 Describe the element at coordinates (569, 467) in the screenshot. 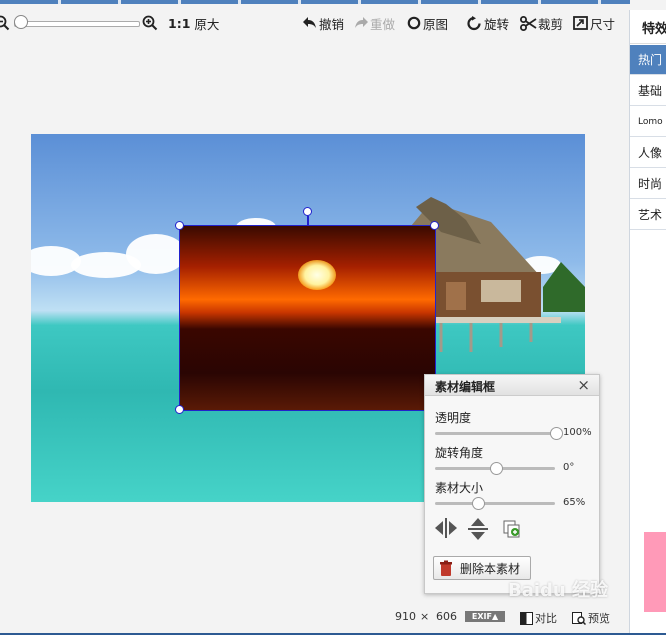

I see `rotation-value: 0°` at that location.